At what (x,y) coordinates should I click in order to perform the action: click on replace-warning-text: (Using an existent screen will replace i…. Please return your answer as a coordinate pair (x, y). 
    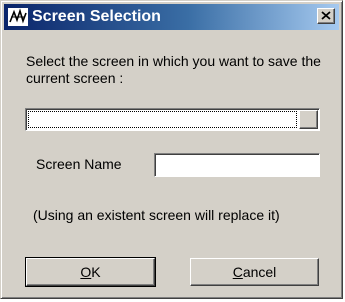
    Looking at the image, I should click on (156, 215).